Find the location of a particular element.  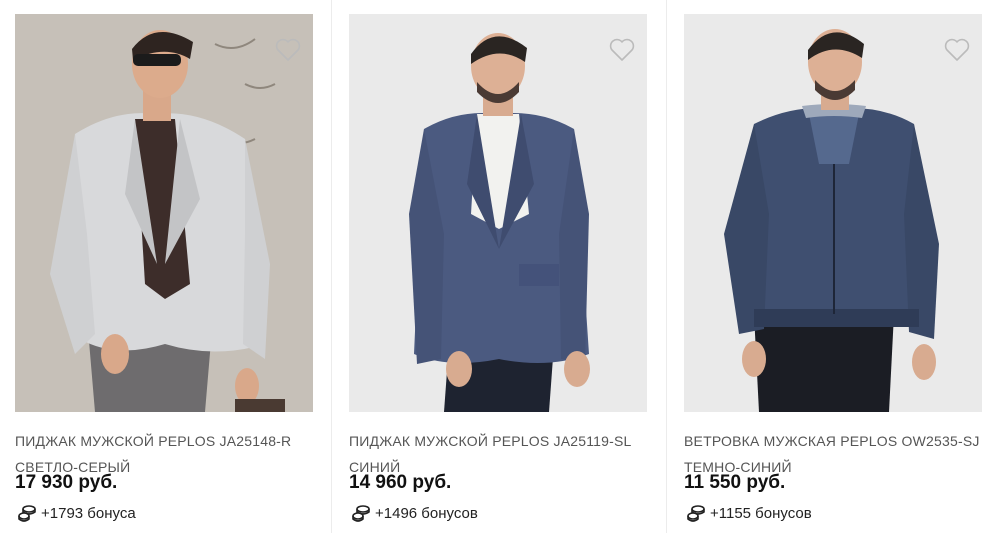

bonus-info: +1155 бонусов is located at coordinates (749, 513).